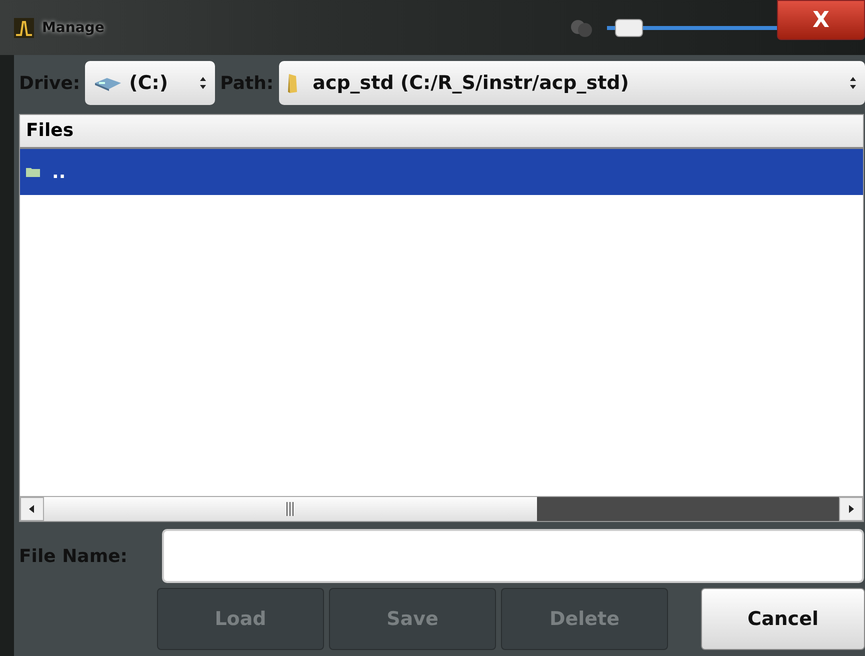 This screenshot has width=865, height=656. I want to click on scroll-right-button, so click(851, 509).